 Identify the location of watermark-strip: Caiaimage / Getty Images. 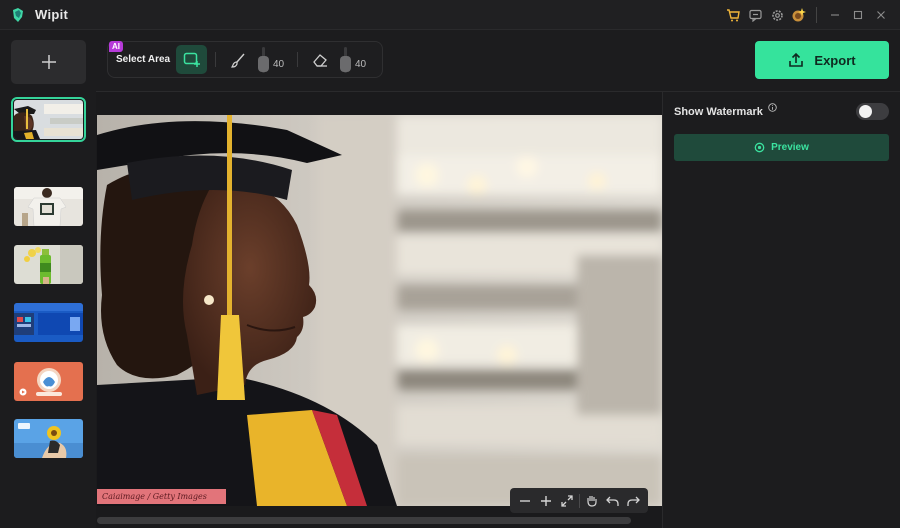
(161, 496).